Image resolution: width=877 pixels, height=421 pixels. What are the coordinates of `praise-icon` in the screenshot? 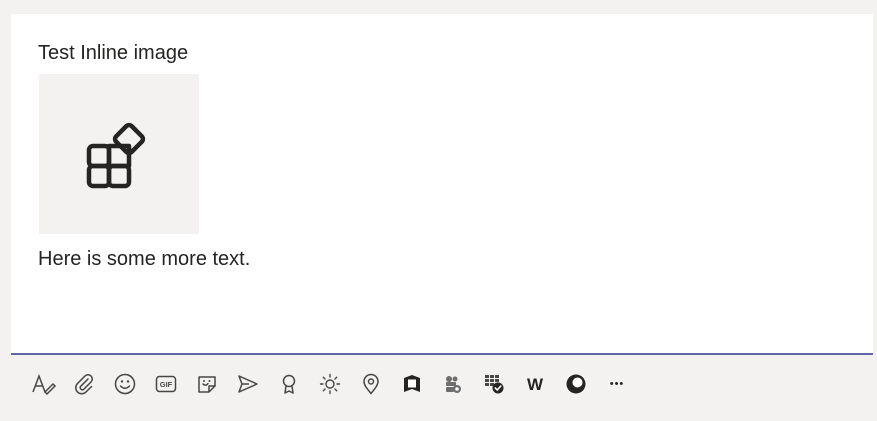 It's located at (289, 384).